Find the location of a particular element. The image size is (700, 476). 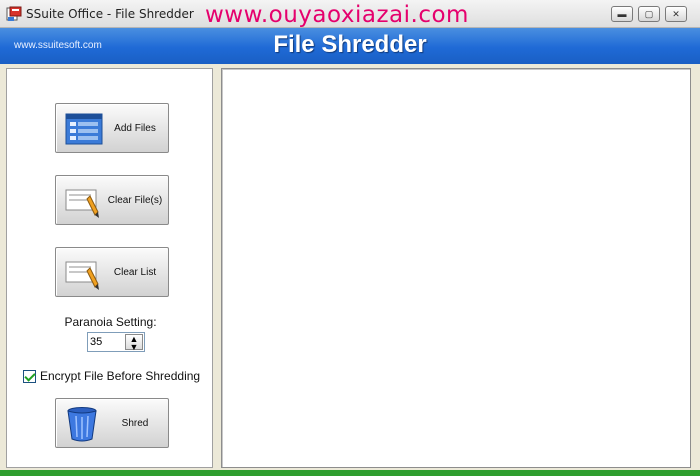

spin-arrows-icon: ▲ ▼ is located at coordinates (134, 343).